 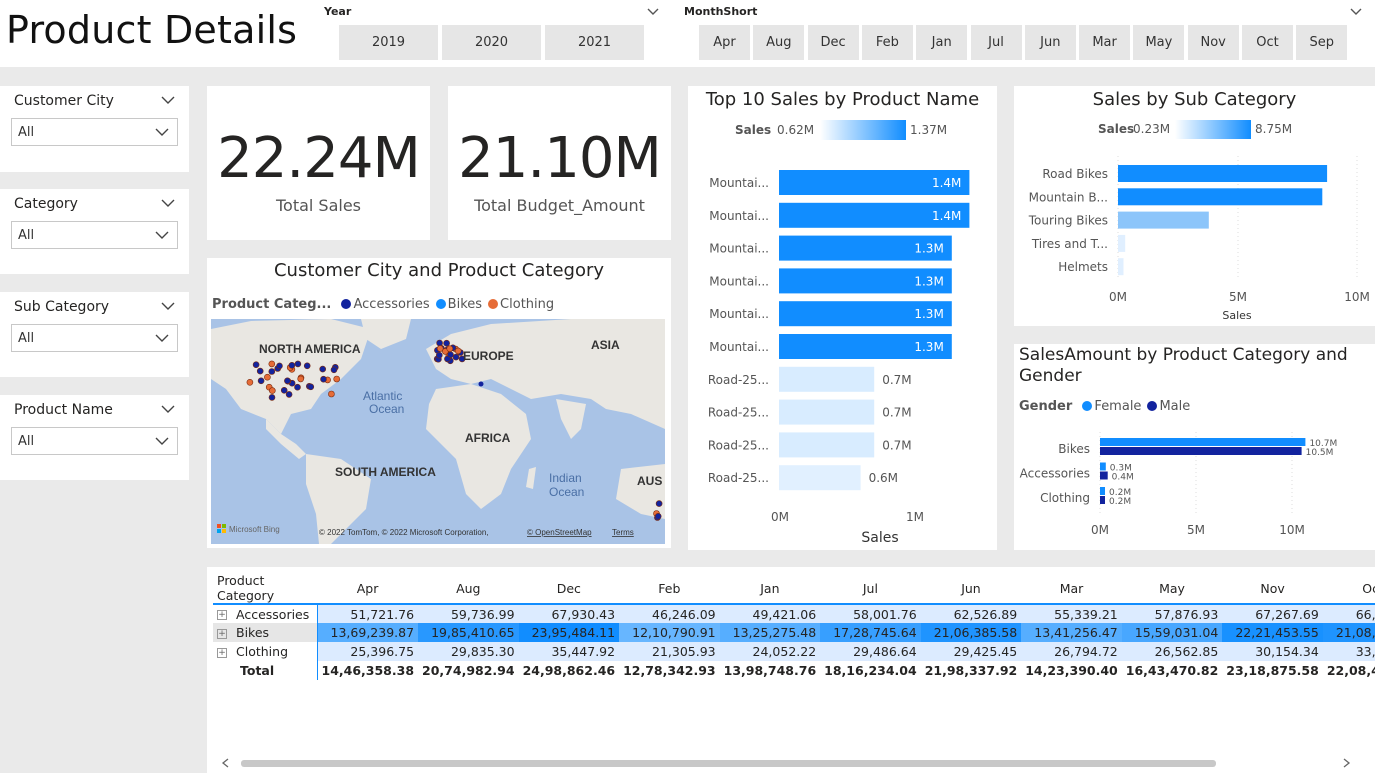 What do you see at coordinates (669, 588) in the screenshot?
I see `column-header: Feb` at bounding box center [669, 588].